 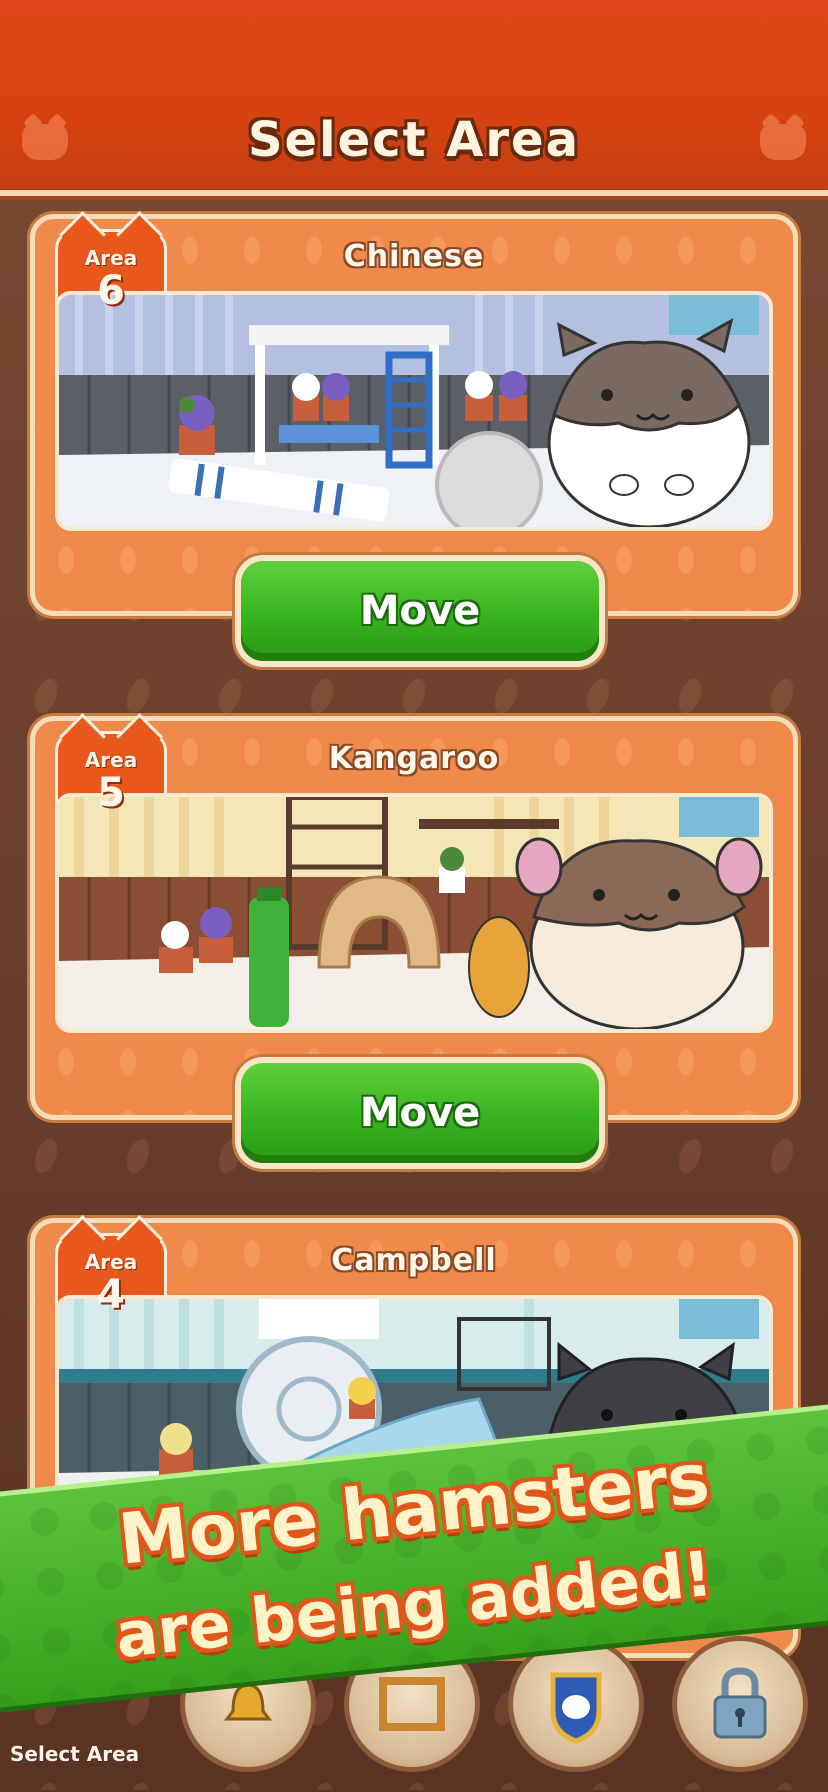 What do you see at coordinates (111, 793) in the screenshot?
I see `area-badge-number: 5` at bounding box center [111, 793].